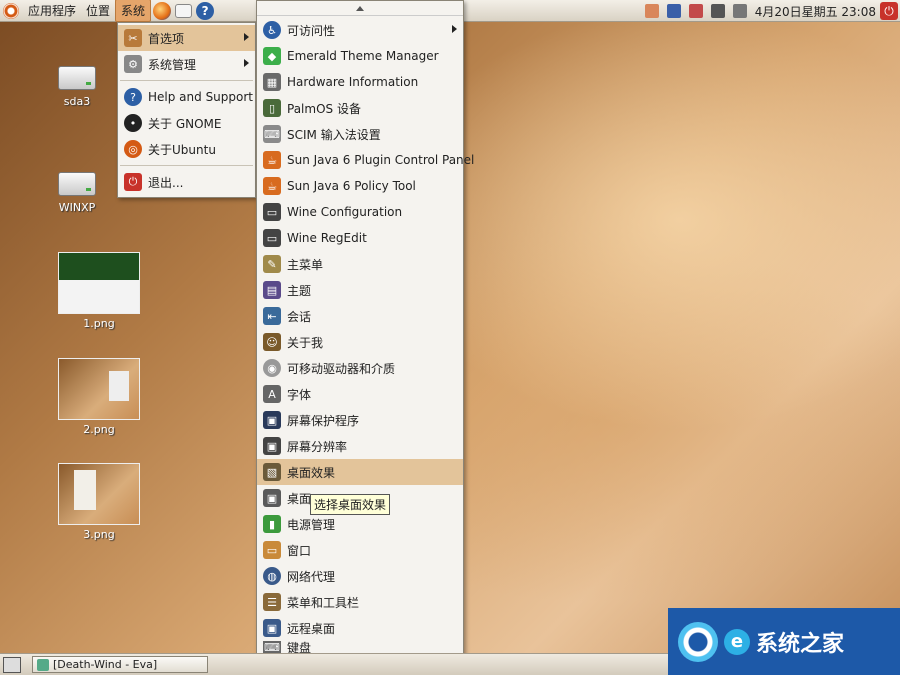 Image resolution: width=900 pixels, height=675 pixels. I want to click on monitor-icon: ▣, so click(272, 446).